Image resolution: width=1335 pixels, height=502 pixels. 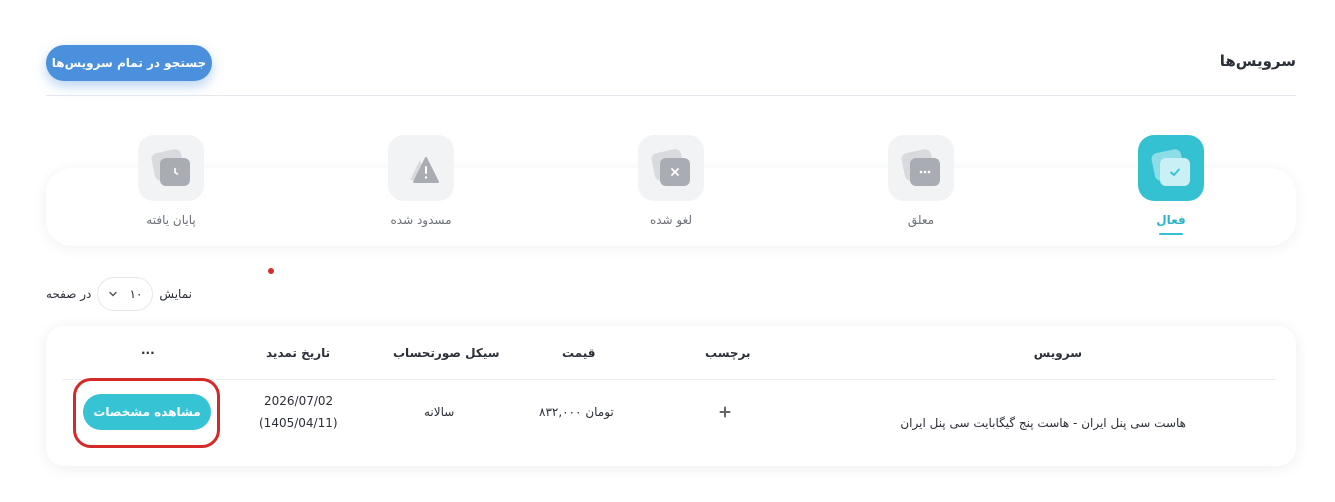 What do you see at coordinates (1057, 353) in the screenshot?
I see `column-header-service: سرویس` at bounding box center [1057, 353].